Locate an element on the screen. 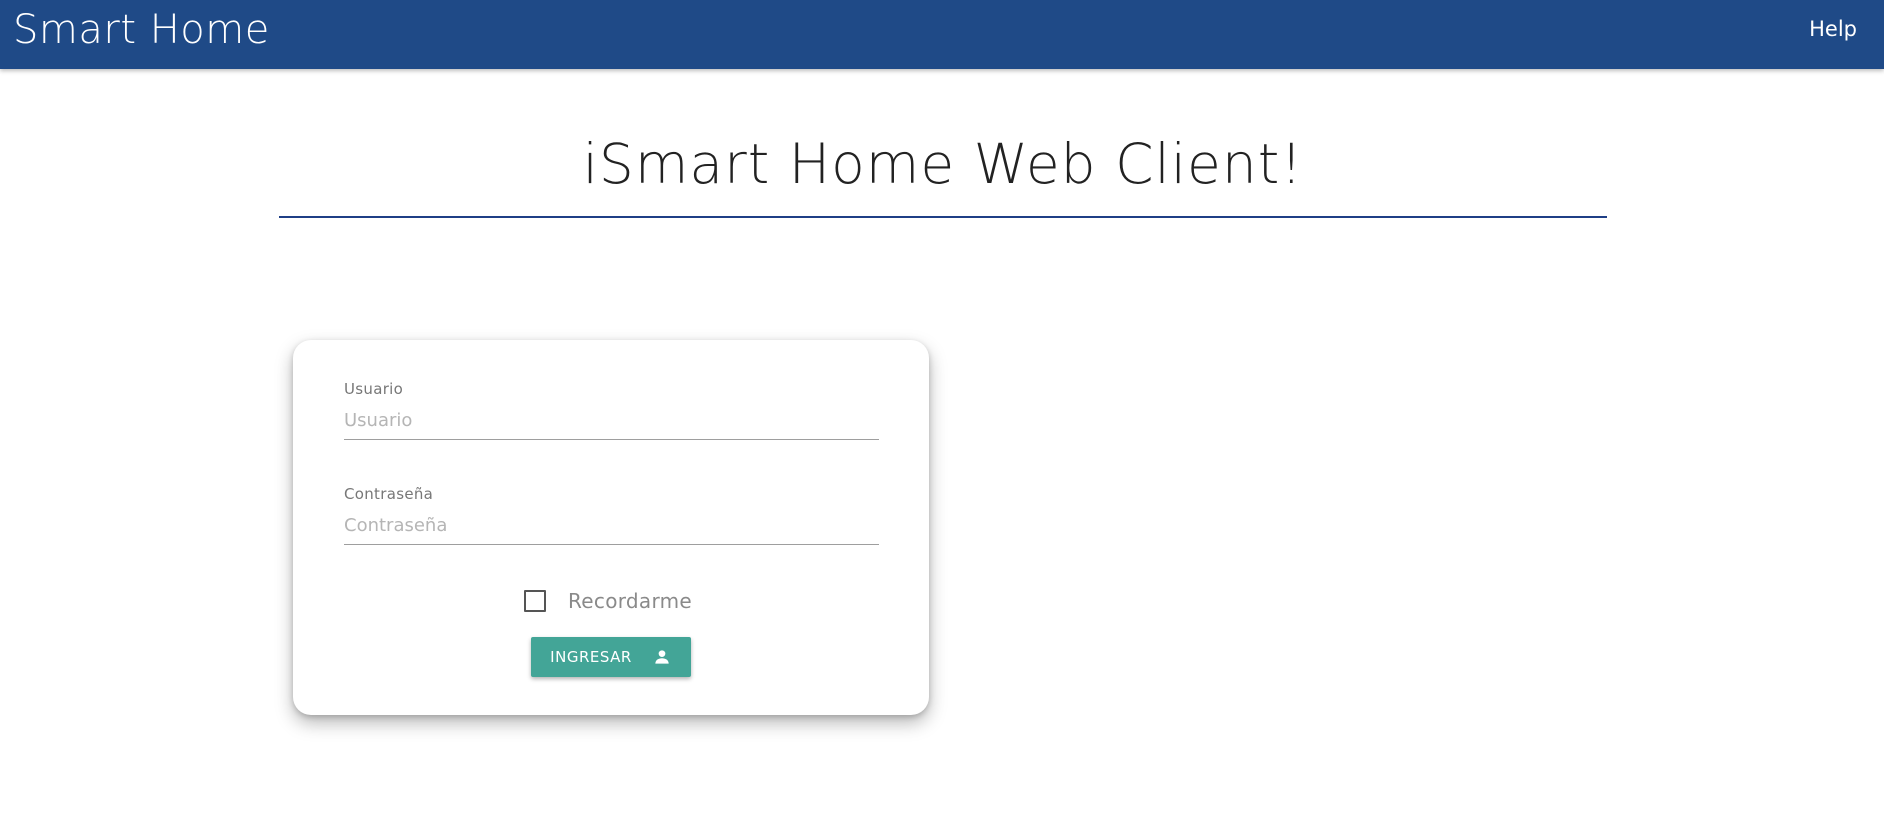  remember-me-row: Recordarme is located at coordinates (608, 601).